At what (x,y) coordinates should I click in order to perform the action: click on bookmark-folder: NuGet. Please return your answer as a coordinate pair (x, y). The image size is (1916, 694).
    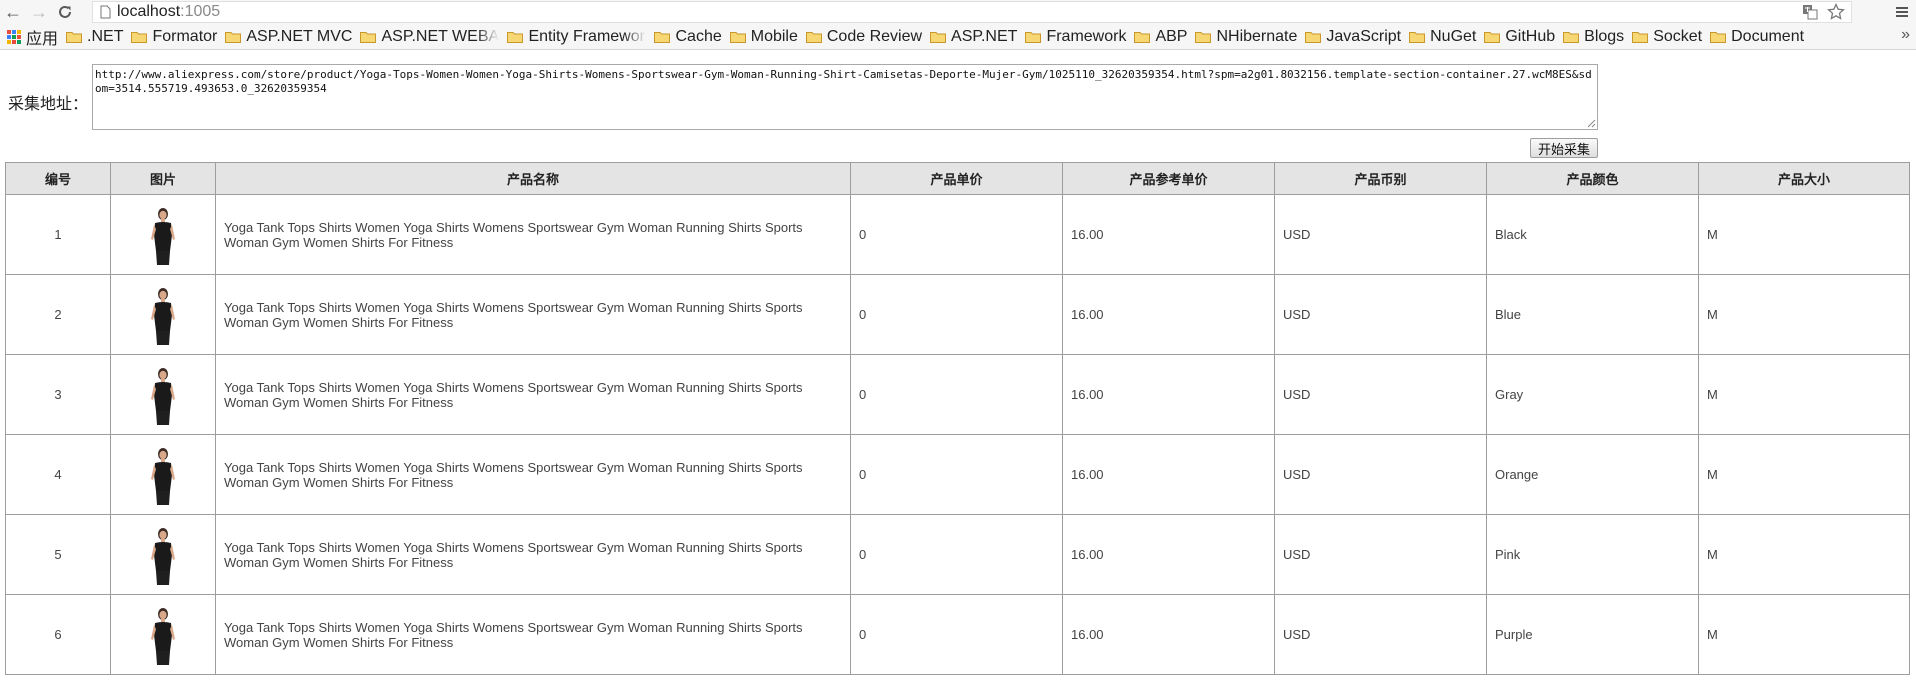
    Looking at the image, I should click on (1443, 37).